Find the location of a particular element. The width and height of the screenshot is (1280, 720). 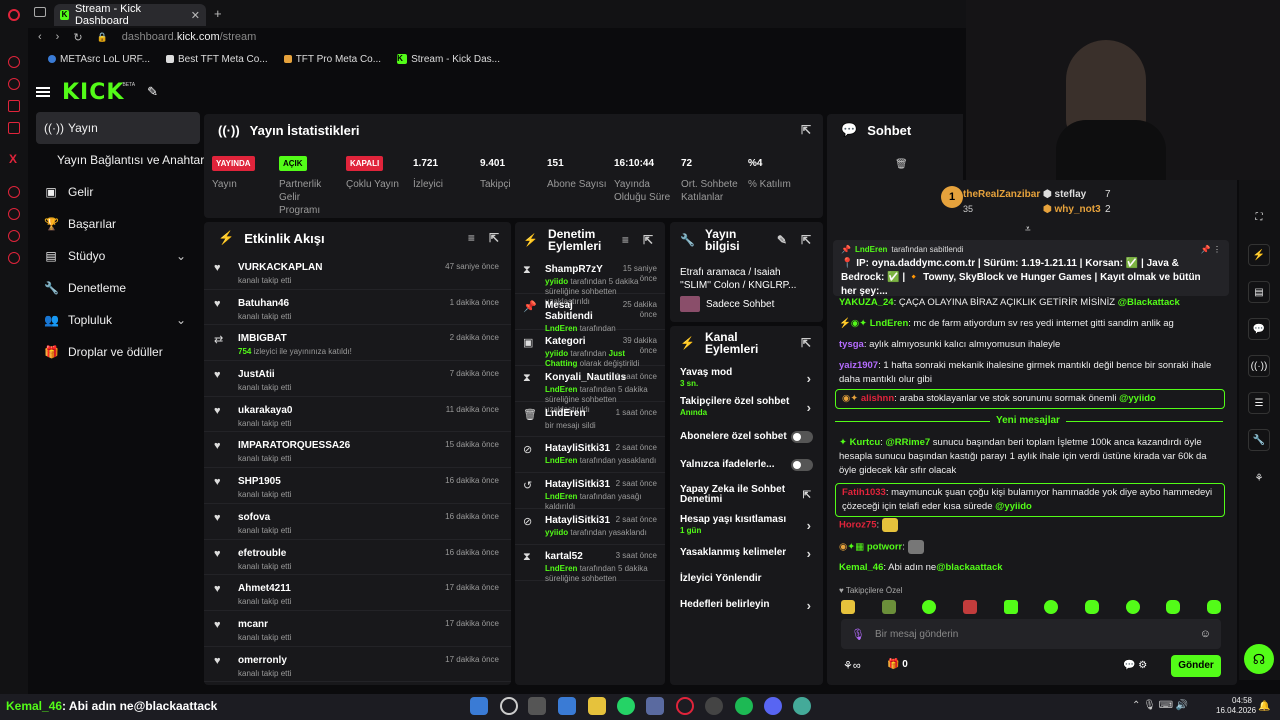

channel-action: Yapay Zeka ile Sohbet Denetimi ⇱ is located at coordinates (746, 495).